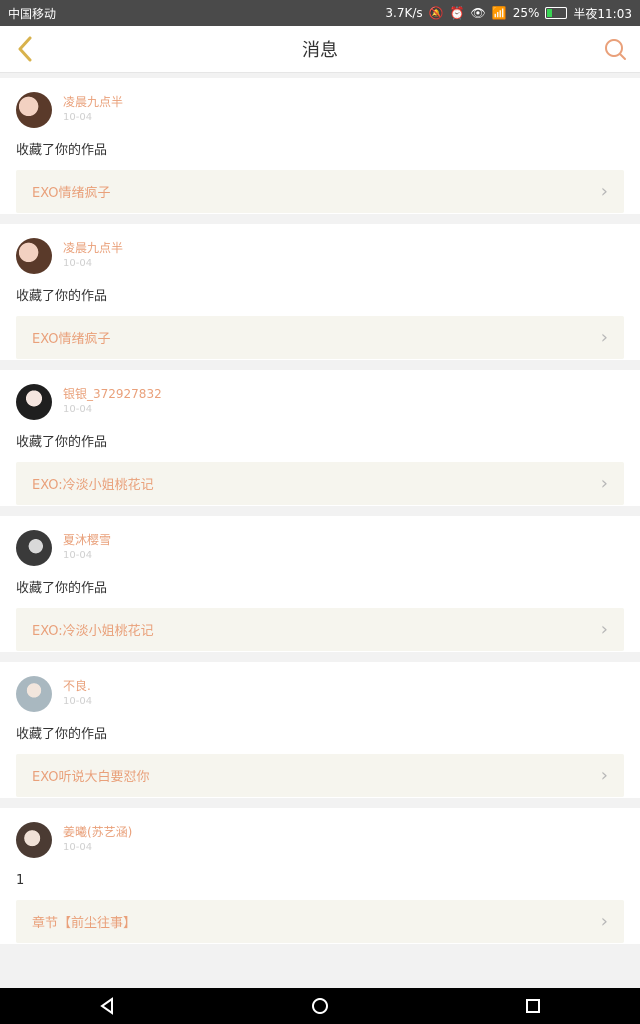  What do you see at coordinates (320, 402) in the screenshot?
I see `user-row: 银银_372927832 10-04` at bounding box center [320, 402].